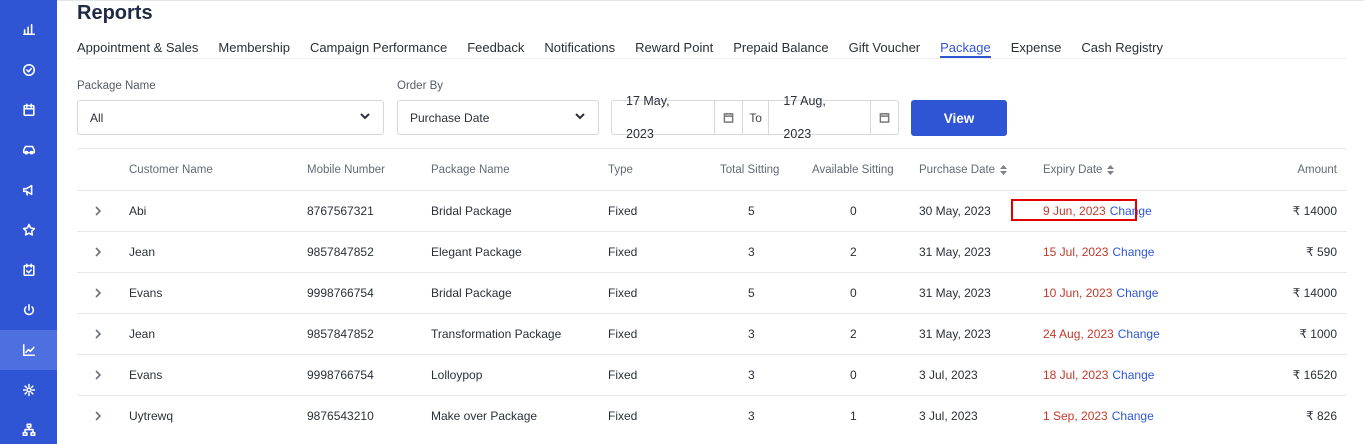 Image resolution: width=1364 pixels, height=444 pixels. What do you see at coordinates (346, 169) in the screenshot?
I see `col-mobile-number: Mobile Number` at bounding box center [346, 169].